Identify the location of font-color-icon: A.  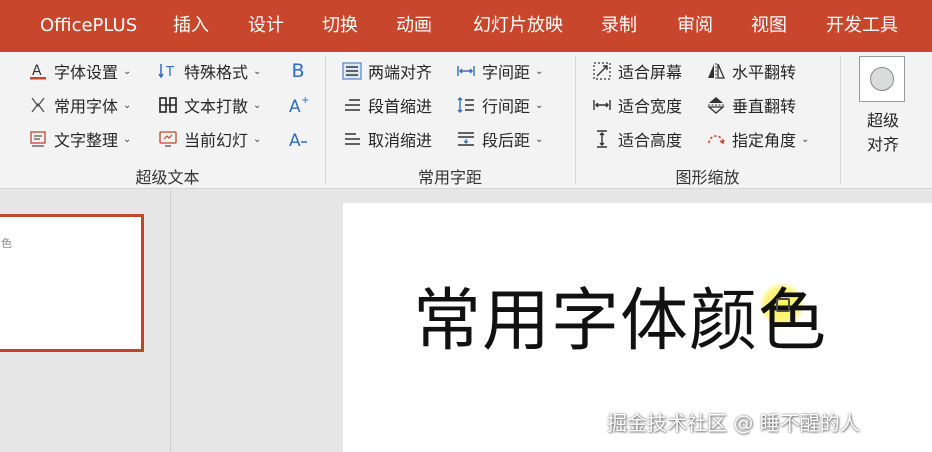
(38, 71).